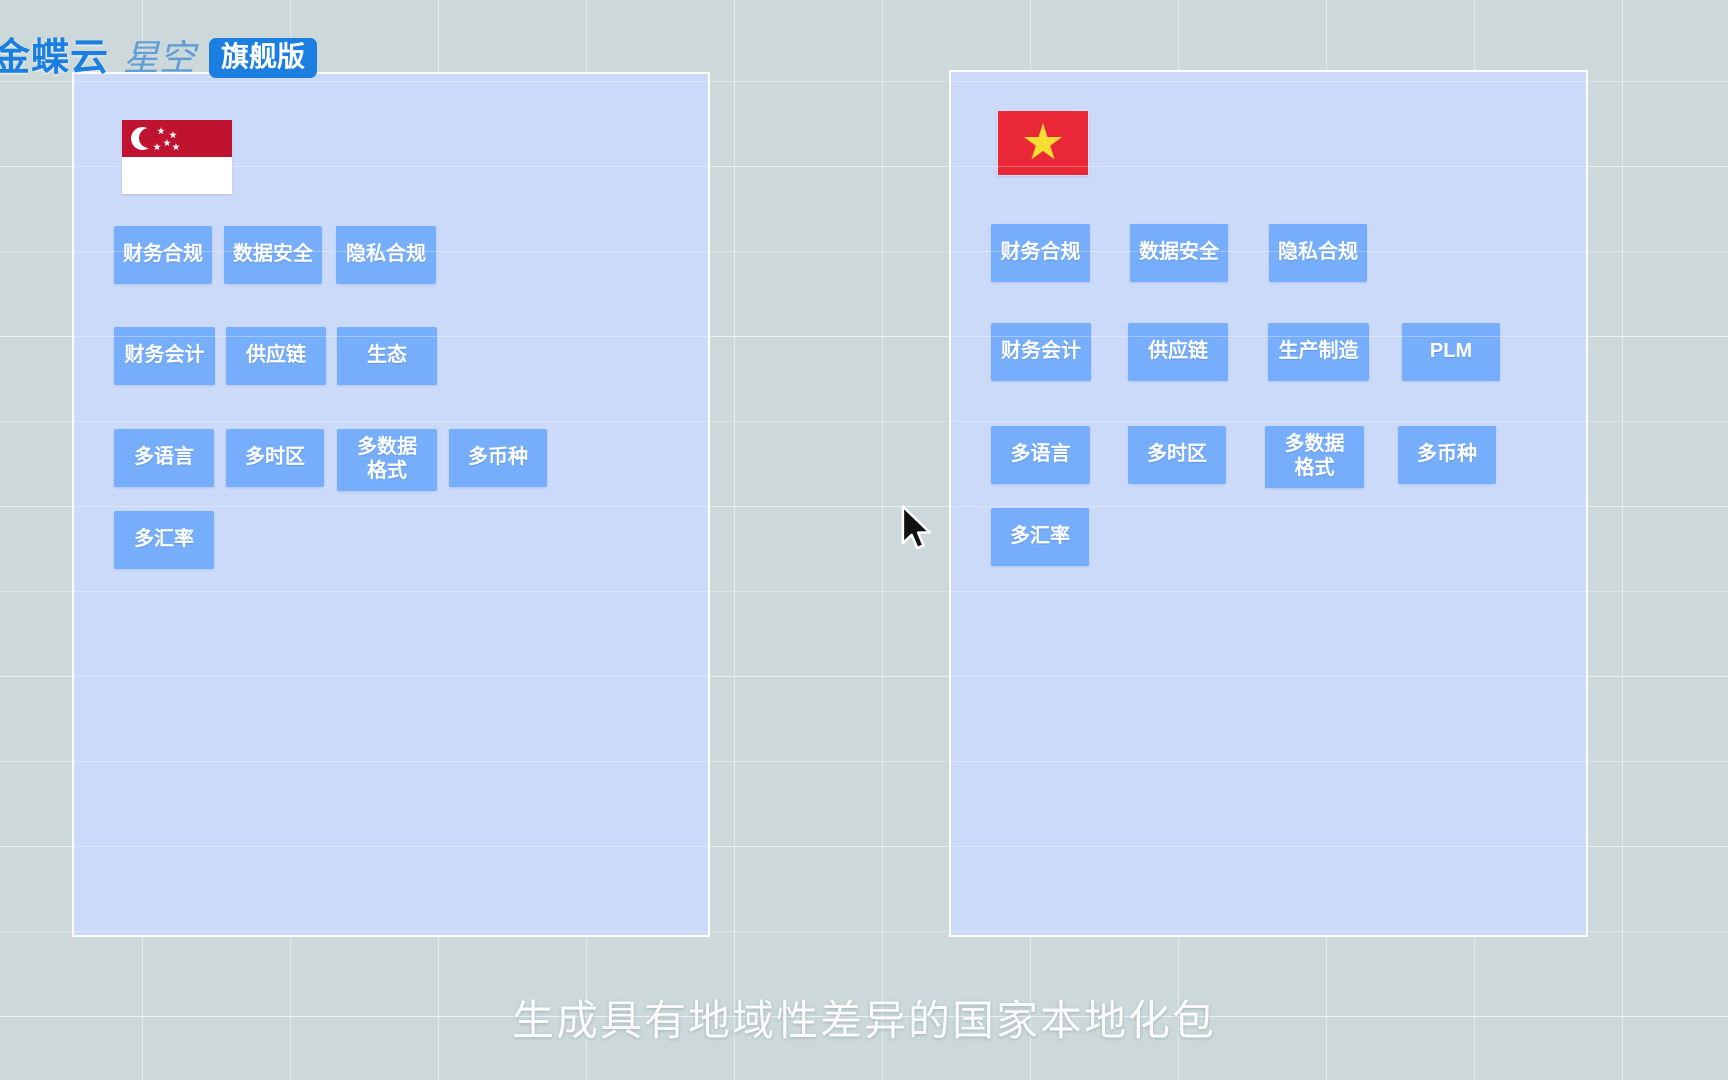 The image size is (1728, 1080). Describe the element at coordinates (1043, 143) in the screenshot. I see `vietnam-flag-icon` at that location.